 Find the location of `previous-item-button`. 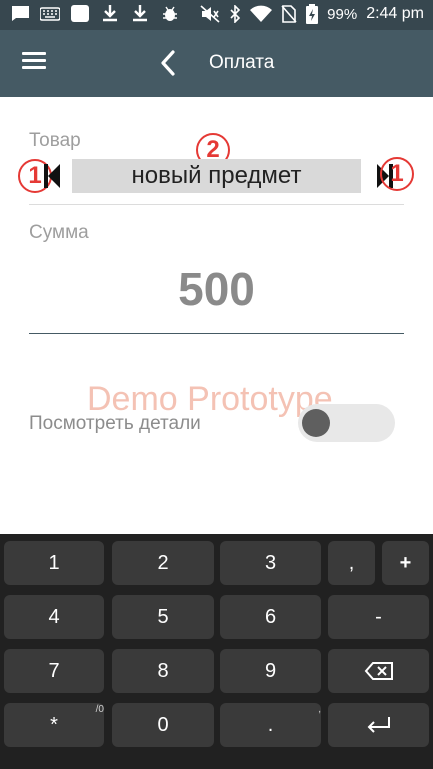

previous-item-button is located at coordinates (53, 176).